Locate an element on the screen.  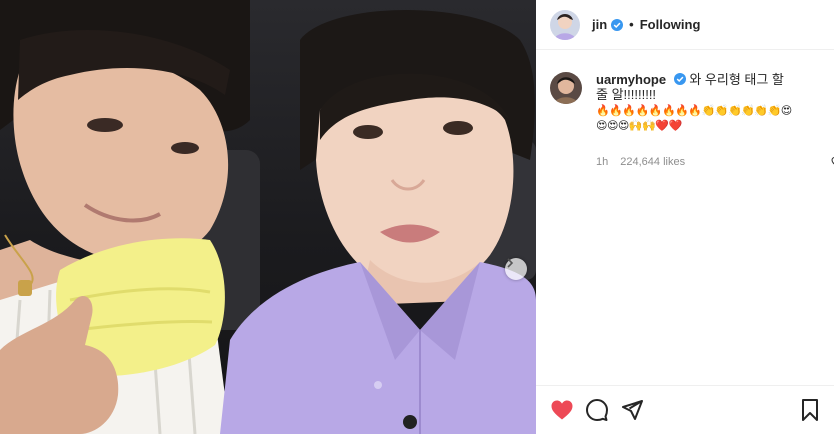
paper-plane-icon is located at coordinates (632, 410).